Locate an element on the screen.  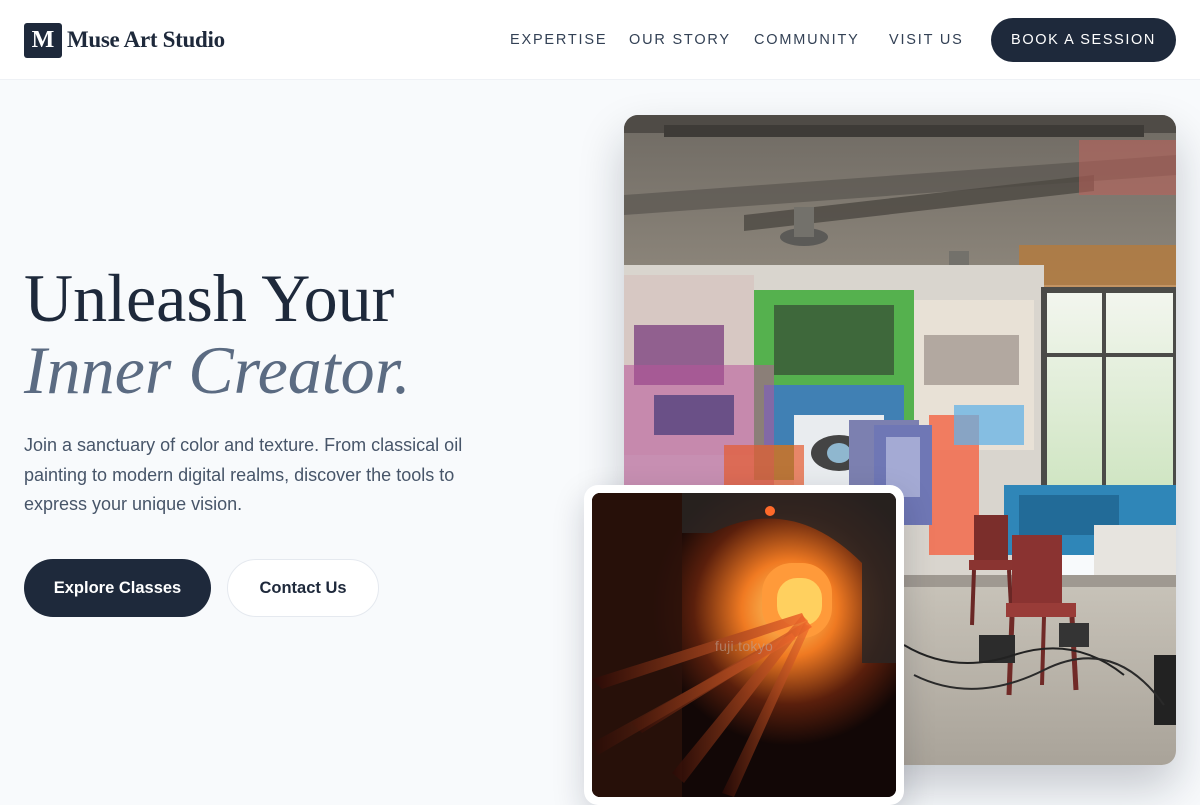
explore-classes-button: Explore Classes is located at coordinates (117, 588).